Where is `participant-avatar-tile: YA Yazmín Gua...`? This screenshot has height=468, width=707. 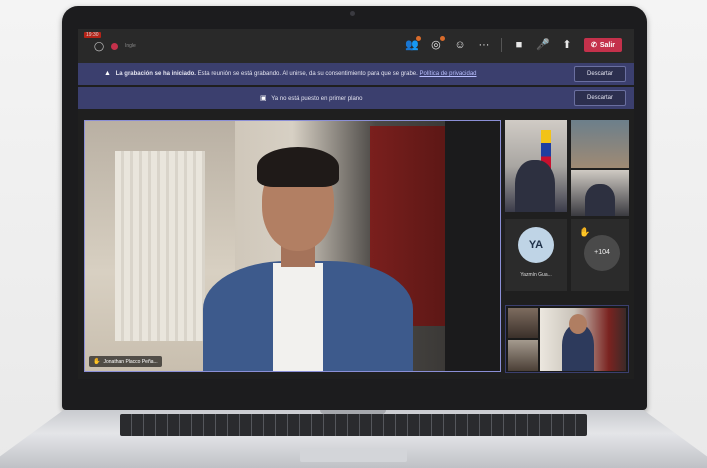
participant-avatar-tile: YA Yazmín Gua... is located at coordinates (536, 255).